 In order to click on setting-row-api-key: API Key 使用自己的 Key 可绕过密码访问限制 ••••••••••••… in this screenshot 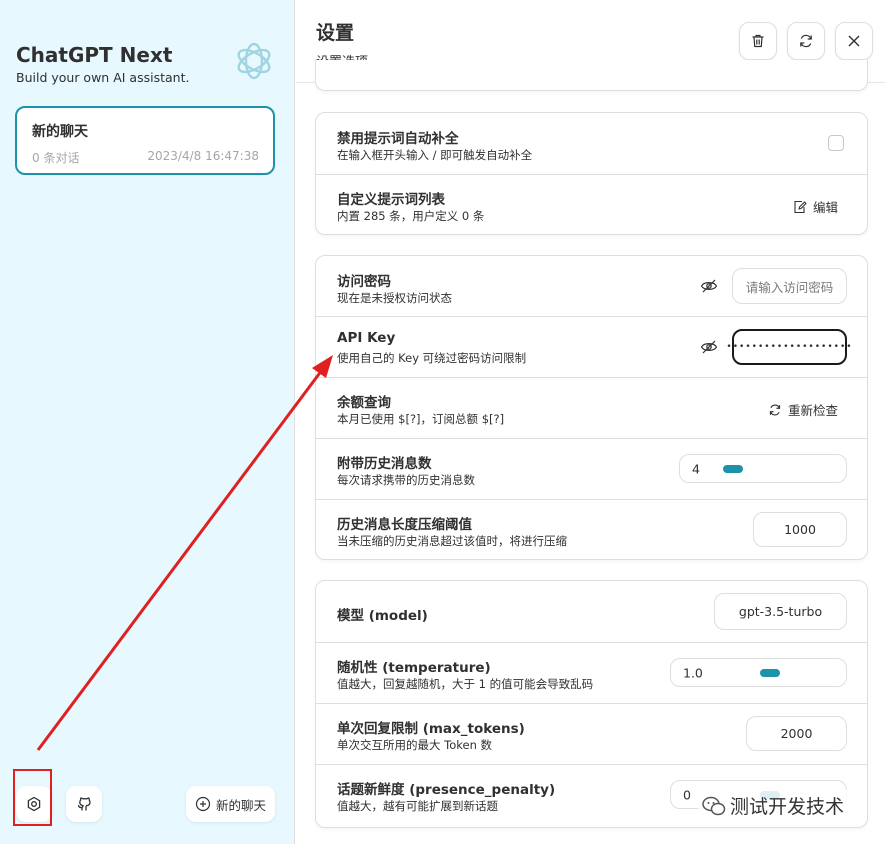, I will do `click(591, 347)`.